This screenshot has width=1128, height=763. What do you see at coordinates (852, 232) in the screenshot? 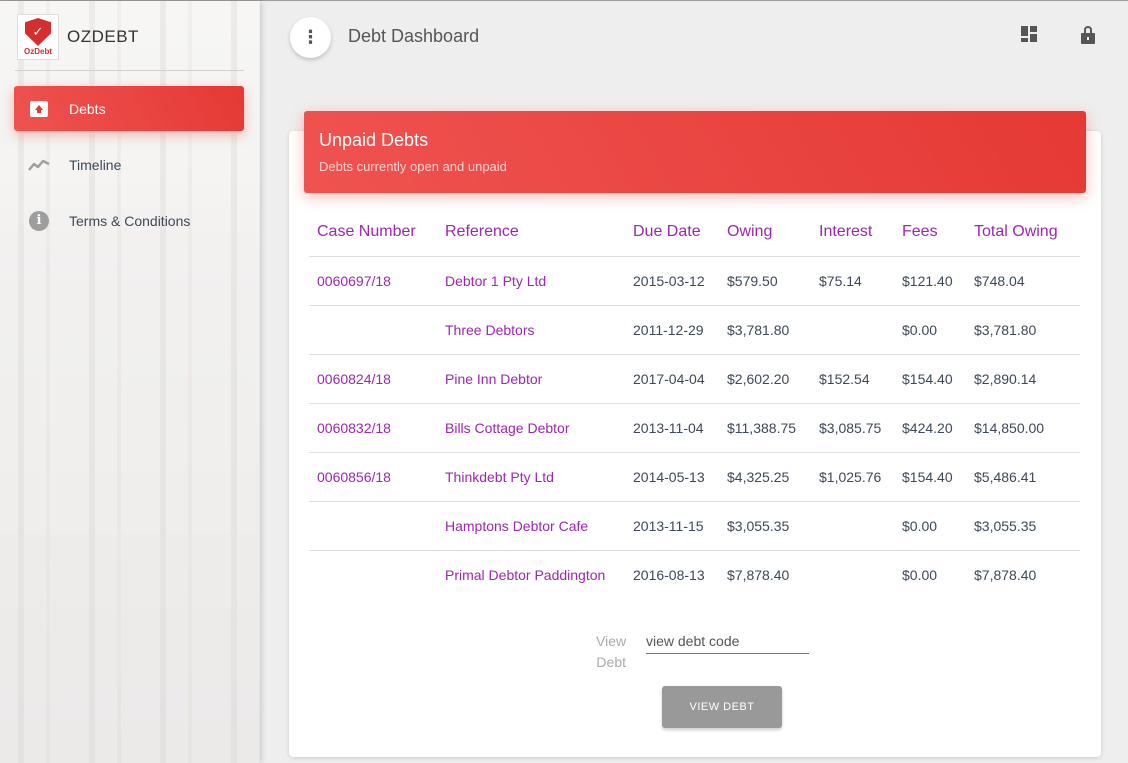
I see `column-header-interest: Interest` at bounding box center [852, 232].